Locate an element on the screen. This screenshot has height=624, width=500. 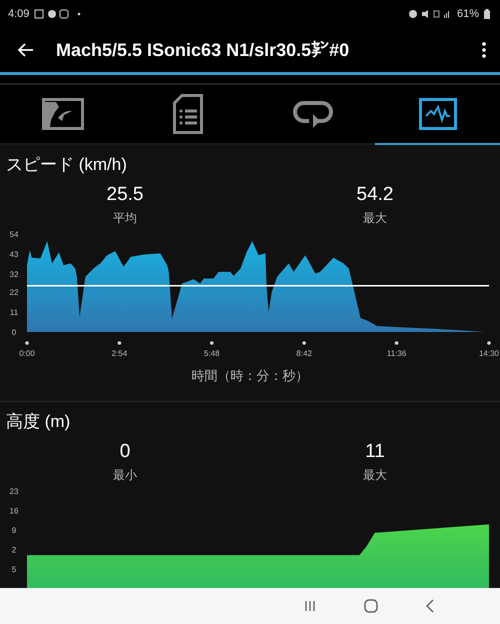
stat-label: 最小 is located at coordinates (125, 475).